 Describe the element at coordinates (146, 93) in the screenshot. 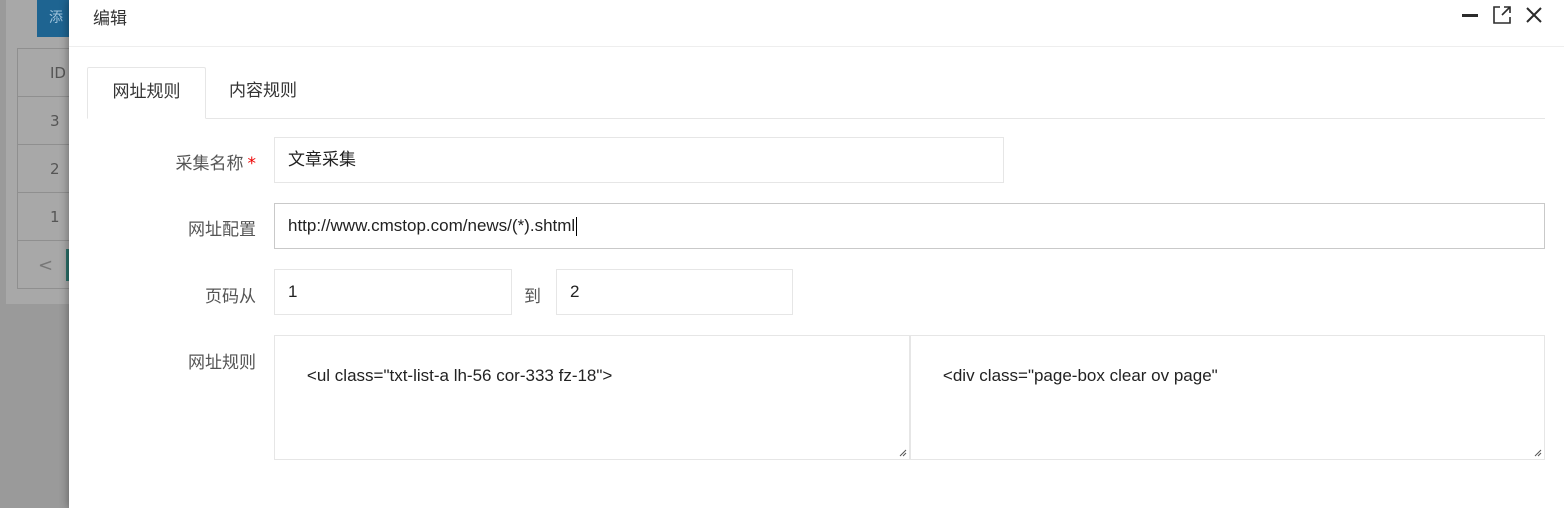

I see `tab-url-rules: 网址规则` at that location.